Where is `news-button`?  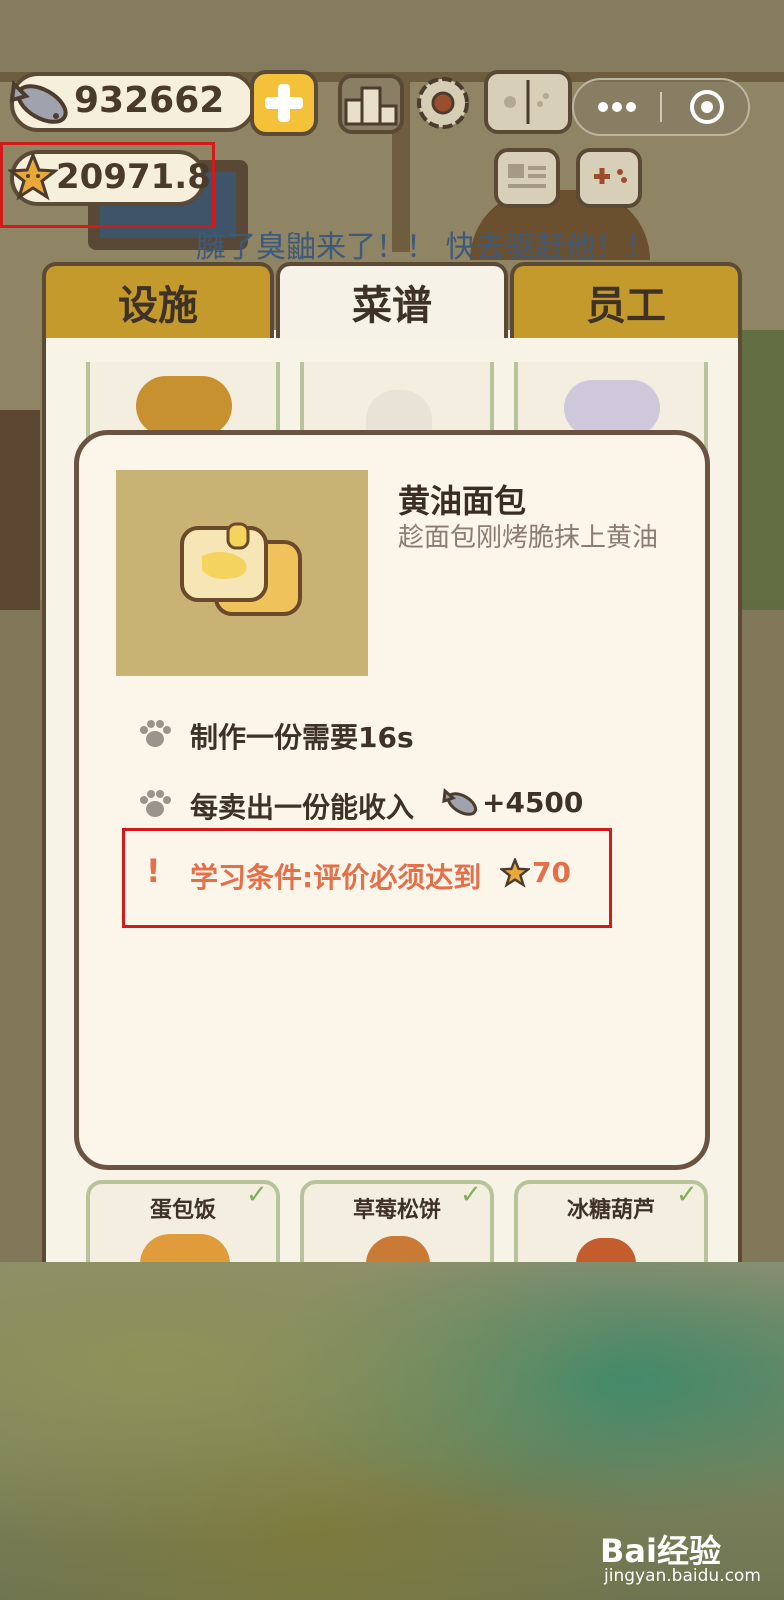 news-button is located at coordinates (527, 178).